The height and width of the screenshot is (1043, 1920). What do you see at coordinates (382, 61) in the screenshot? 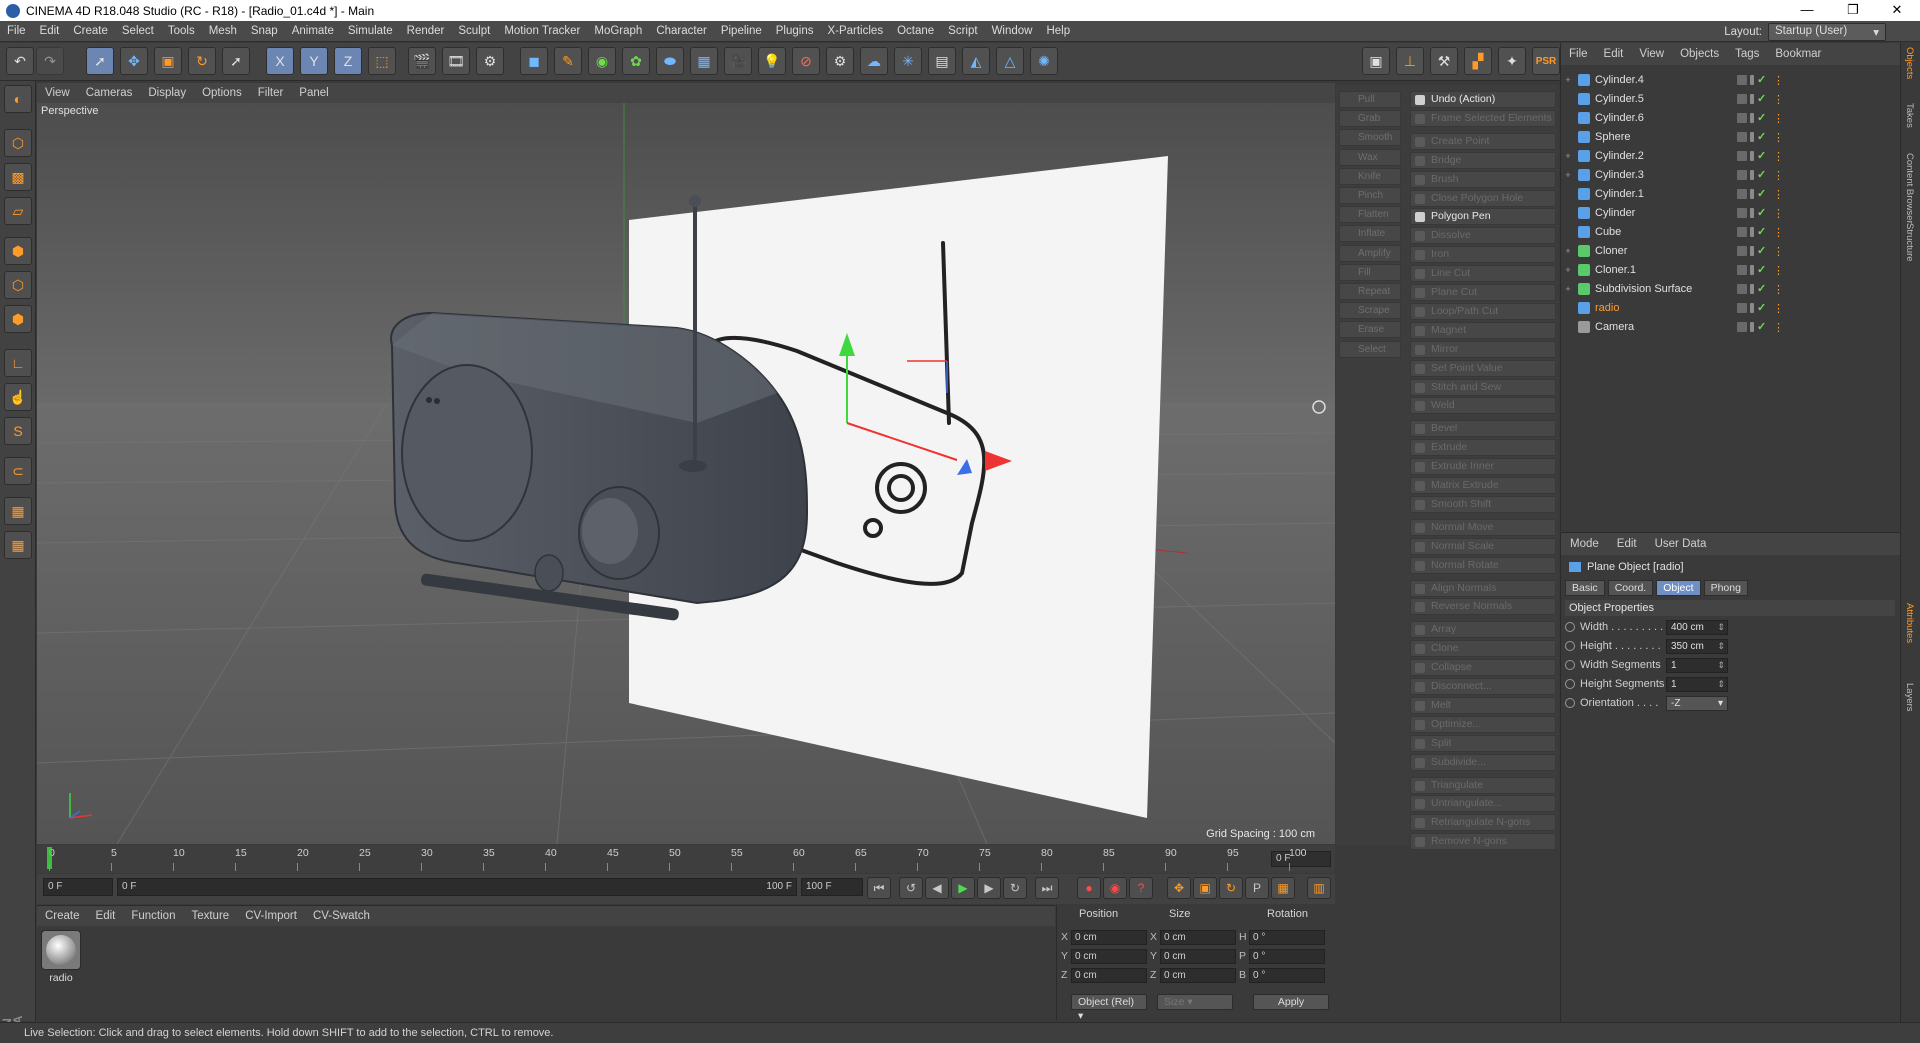
I see `coordinate-system-icon: ⬚` at bounding box center [382, 61].